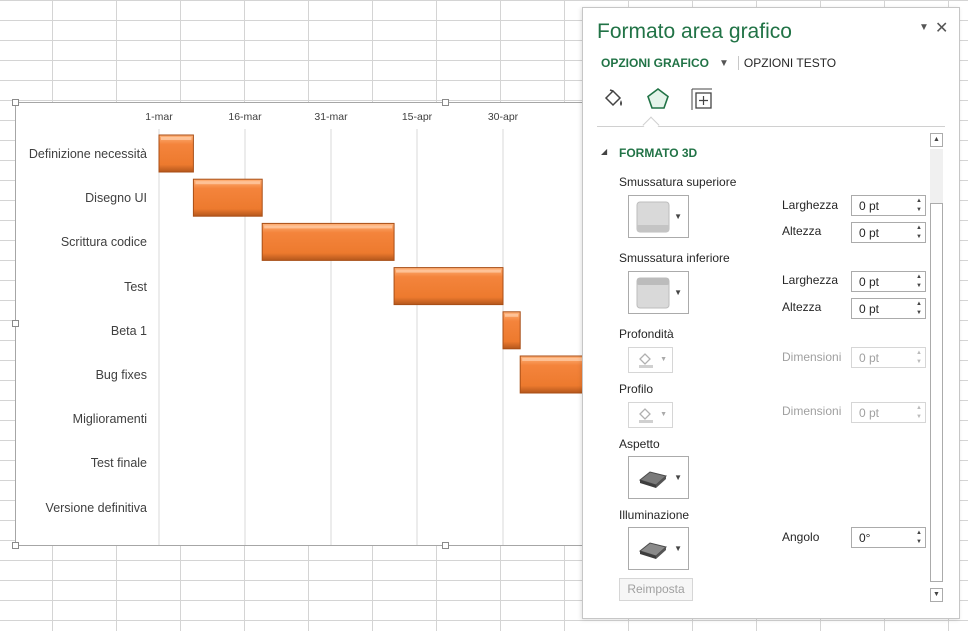  Describe the element at coordinates (636, 389) in the screenshot. I see `contour-label: Profilo` at that location.